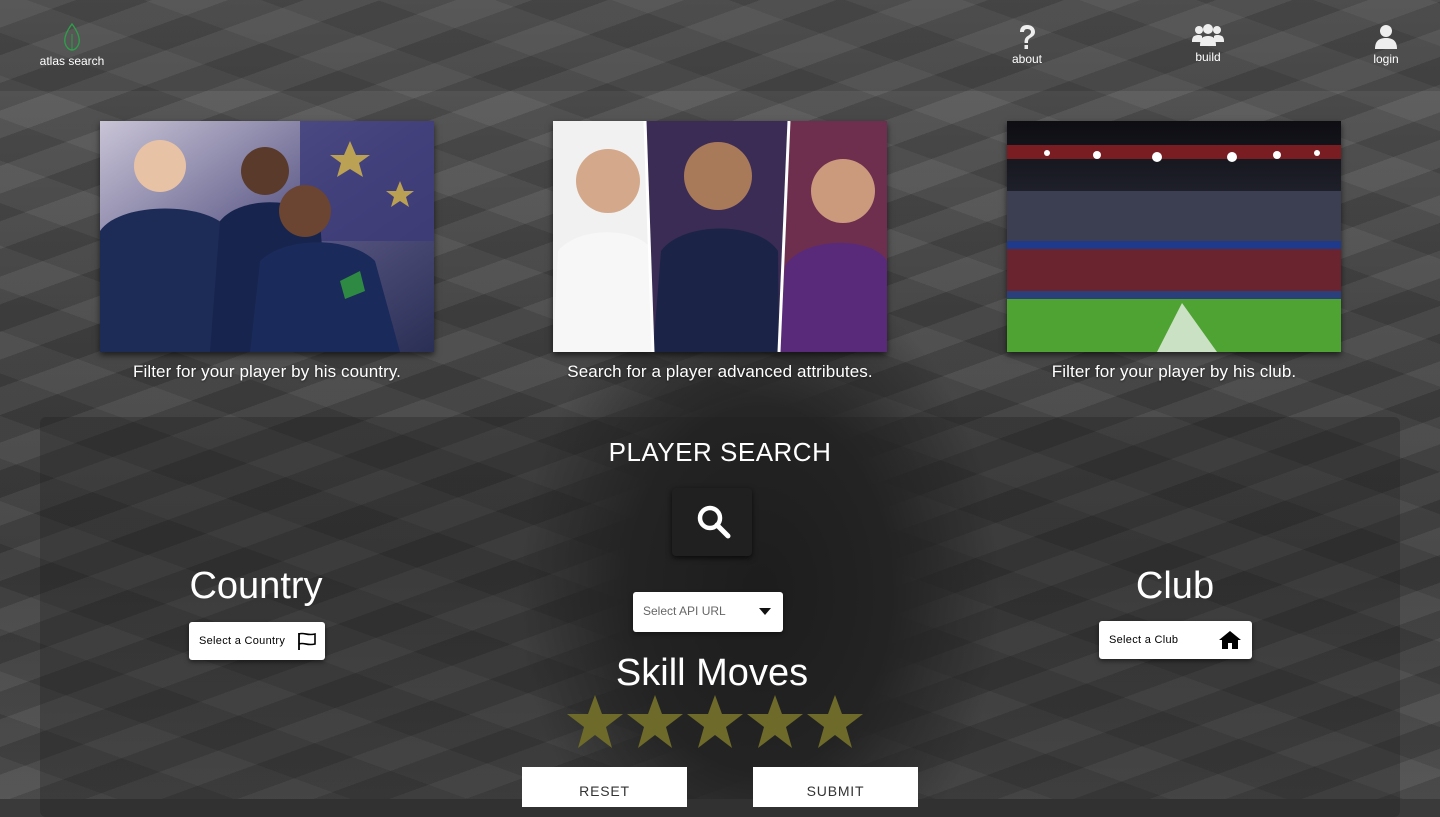 The height and width of the screenshot is (817, 1440). I want to click on club-select: Select a Club, so click(1175, 640).